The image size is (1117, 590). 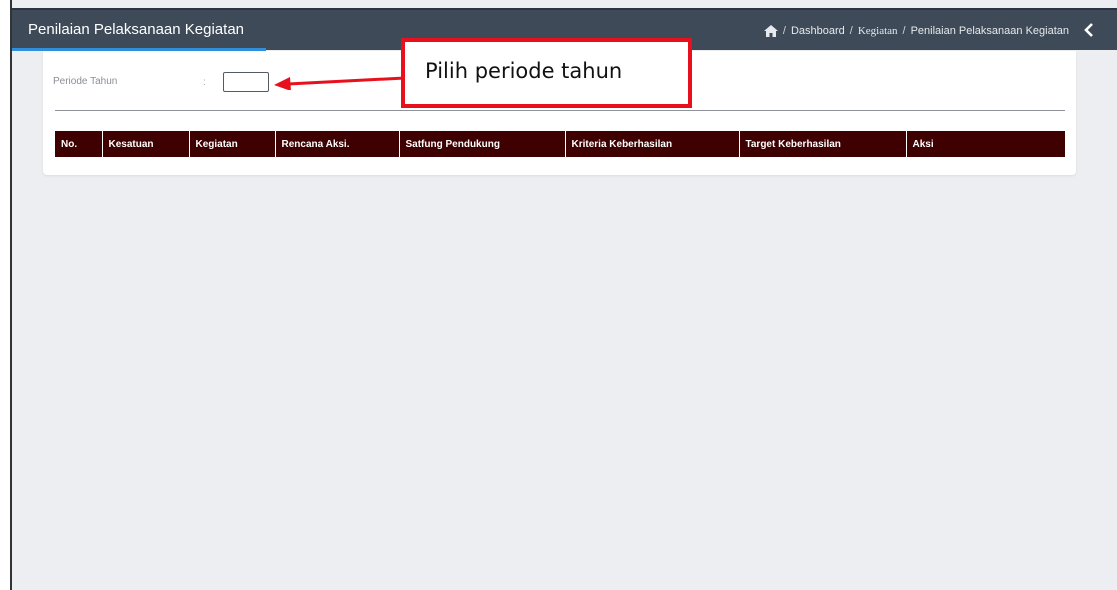 What do you see at coordinates (136, 29) in the screenshot?
I see `page-title: Penilaian Pelaksanaan Kegiatan` at bounding box center [136, 29].